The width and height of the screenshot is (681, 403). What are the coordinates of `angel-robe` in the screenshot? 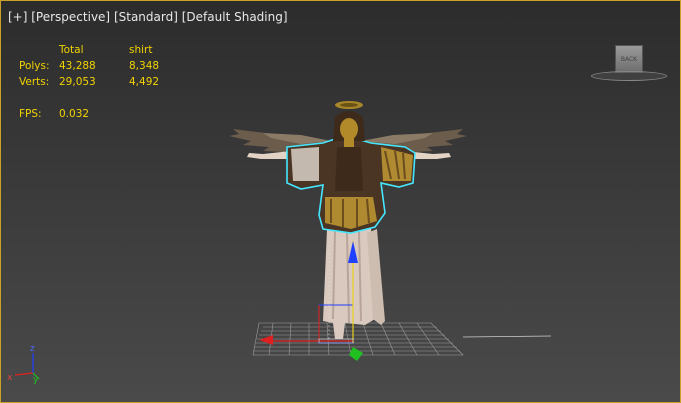 It's located at (354, 283).